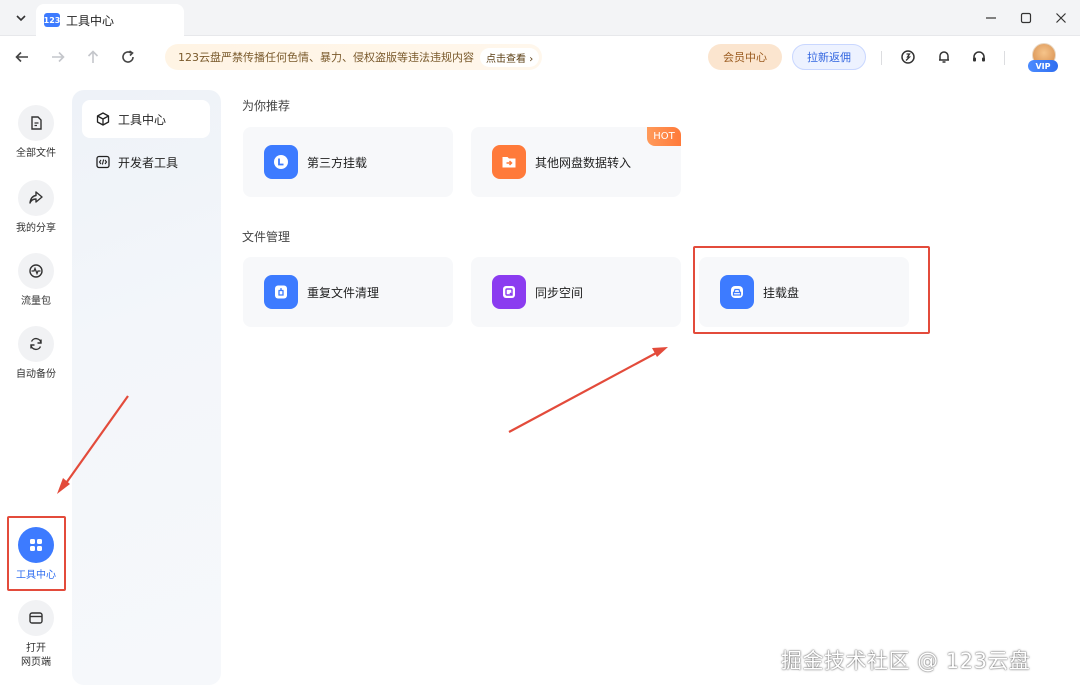 Image resolution: width=1080 pixels, height=695 pixels. What do you see at coordinates (664, 136) in the screenshot?
I see `hot-badge: HOT` at bounding box center [664, 136].